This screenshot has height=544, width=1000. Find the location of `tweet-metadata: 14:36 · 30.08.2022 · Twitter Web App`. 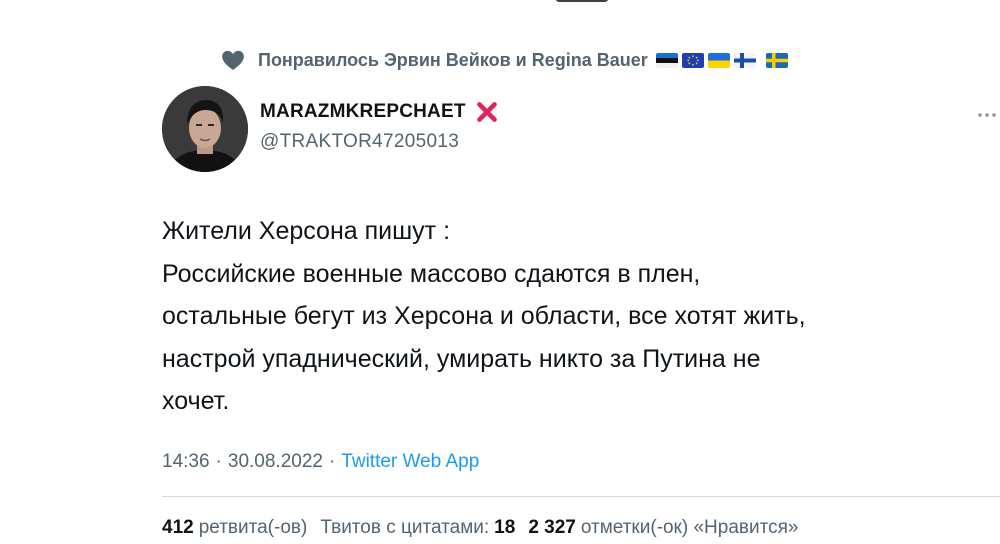

tweet-metadata: 14:36 · 30.08.2022 · Twitter Web App is located at coordinates (320, 462).